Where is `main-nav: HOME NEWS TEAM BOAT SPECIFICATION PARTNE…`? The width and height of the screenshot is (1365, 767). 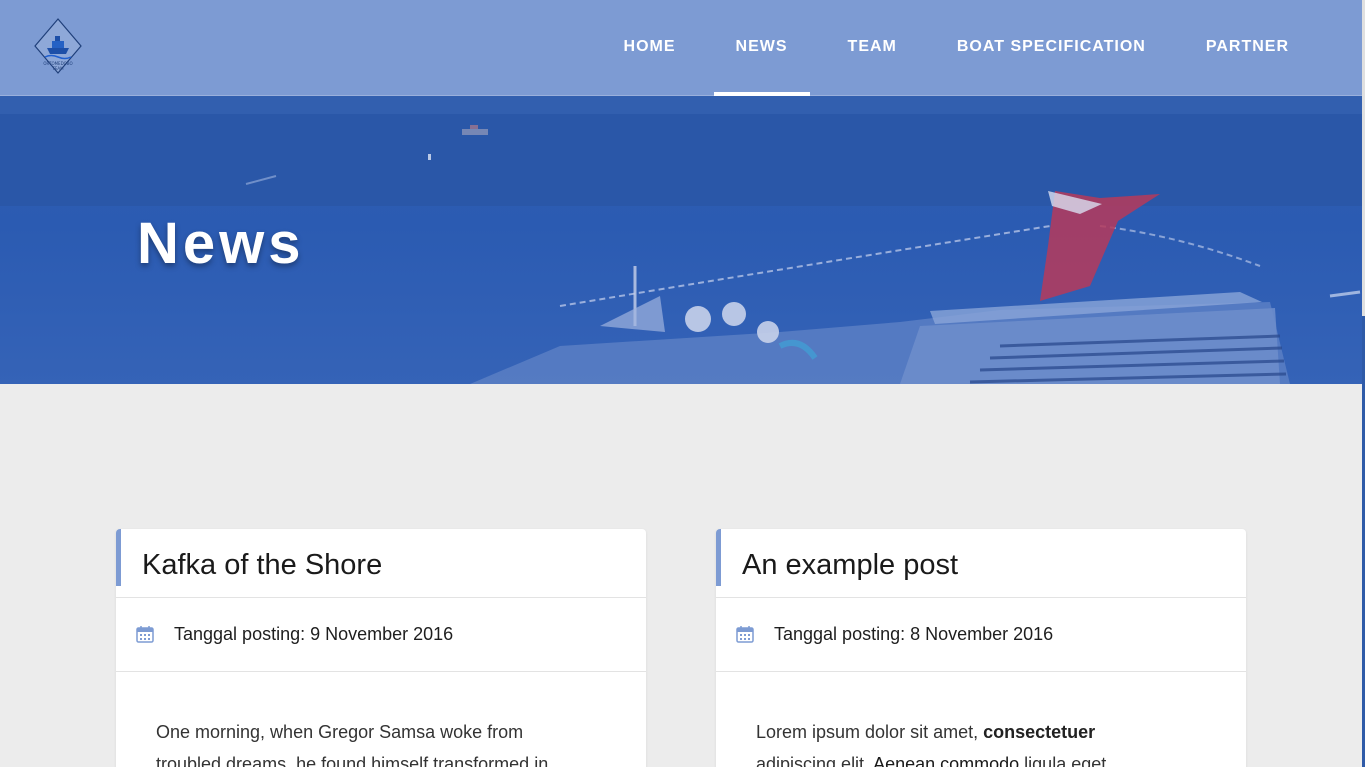
main-nav: HOME NEWS TEAM BOAT SPECIFICATION PARTNE… is located at coordinates (956, 48).